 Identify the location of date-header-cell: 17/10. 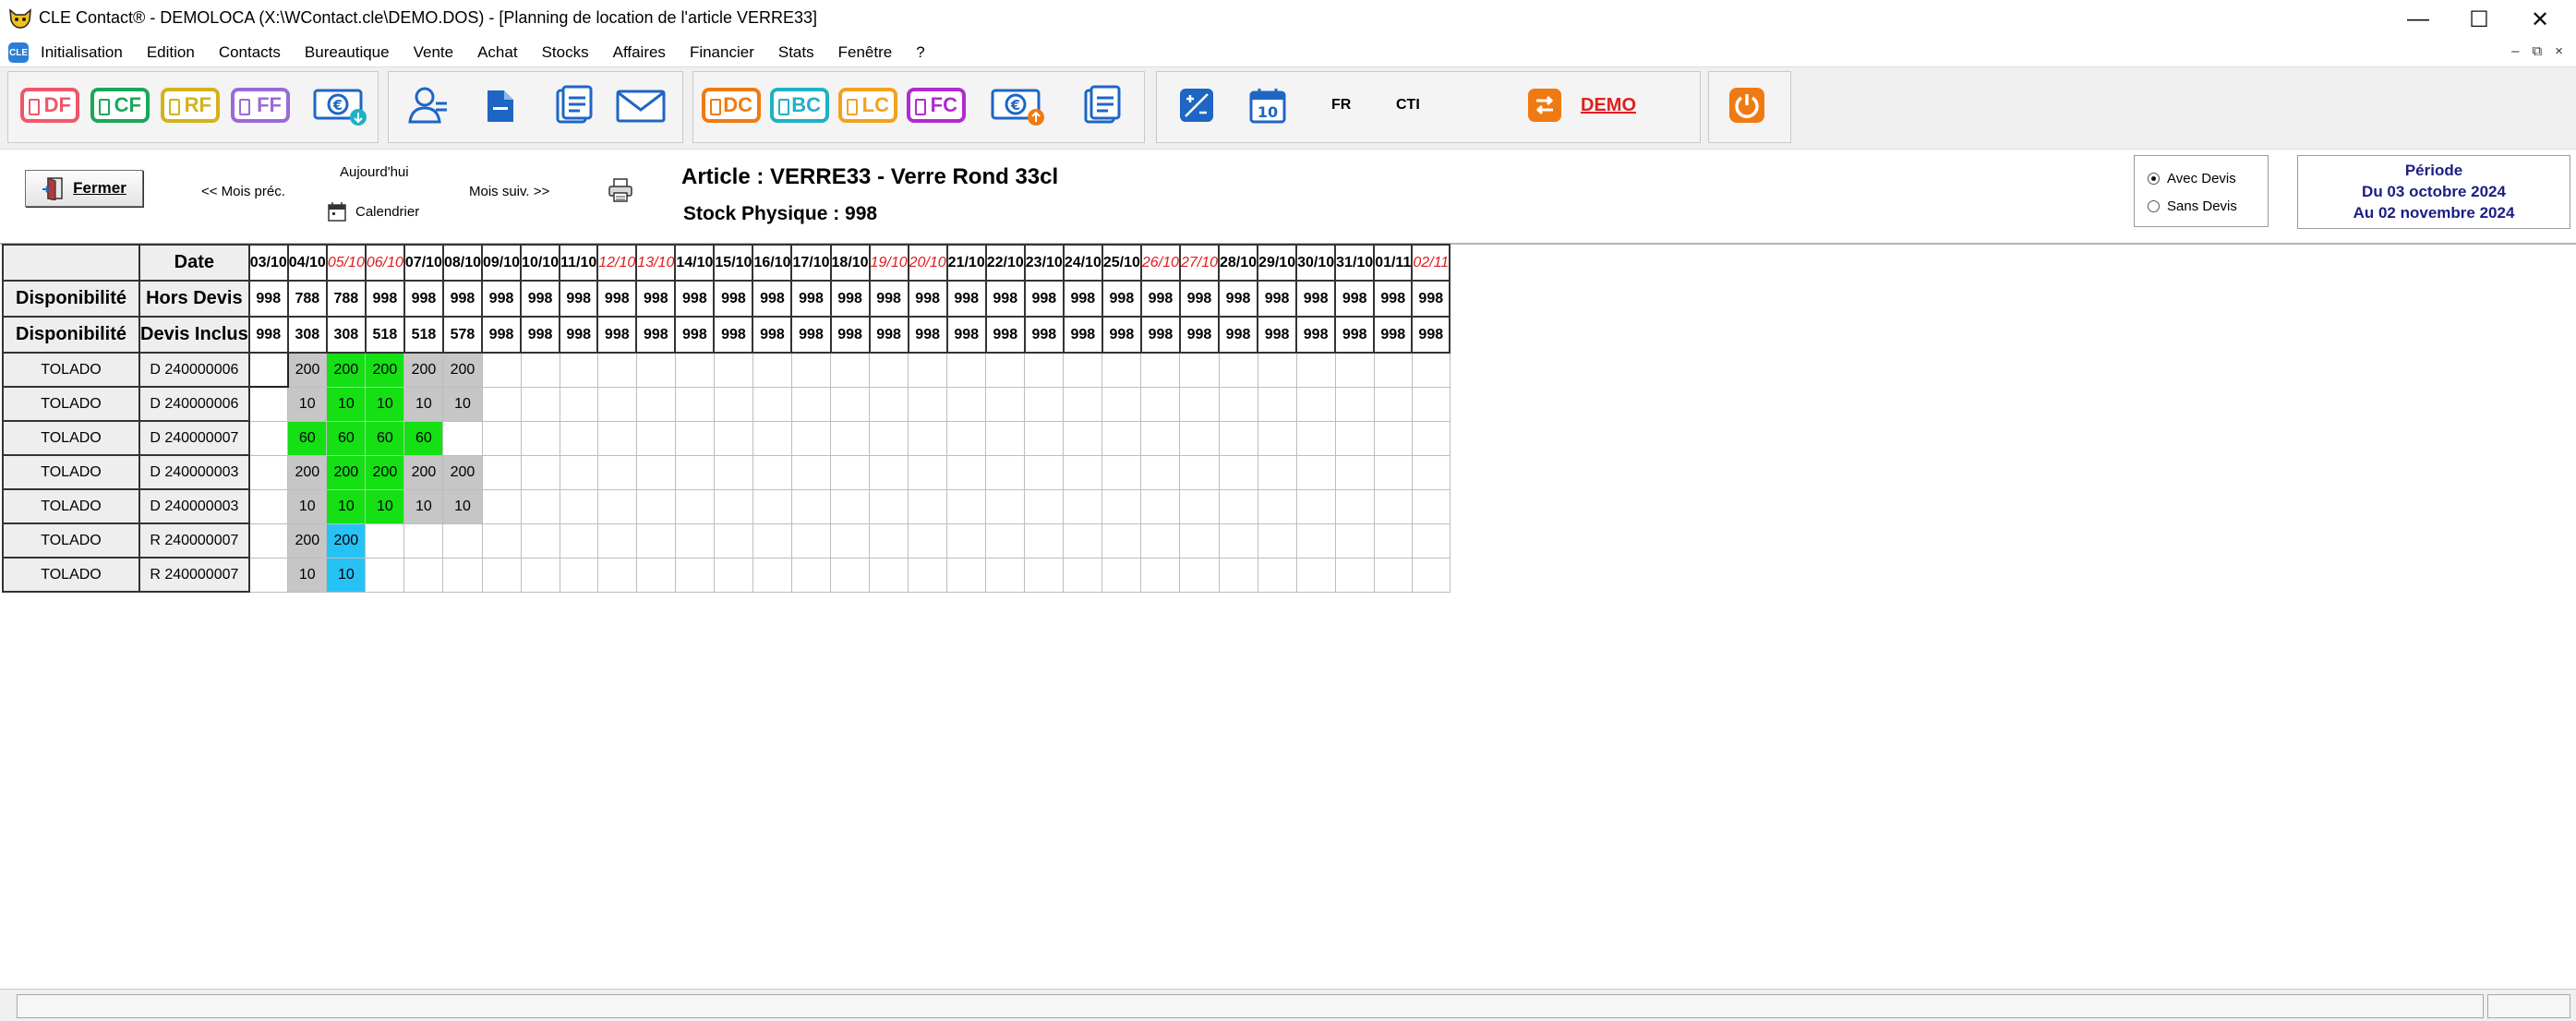
(811, 263).